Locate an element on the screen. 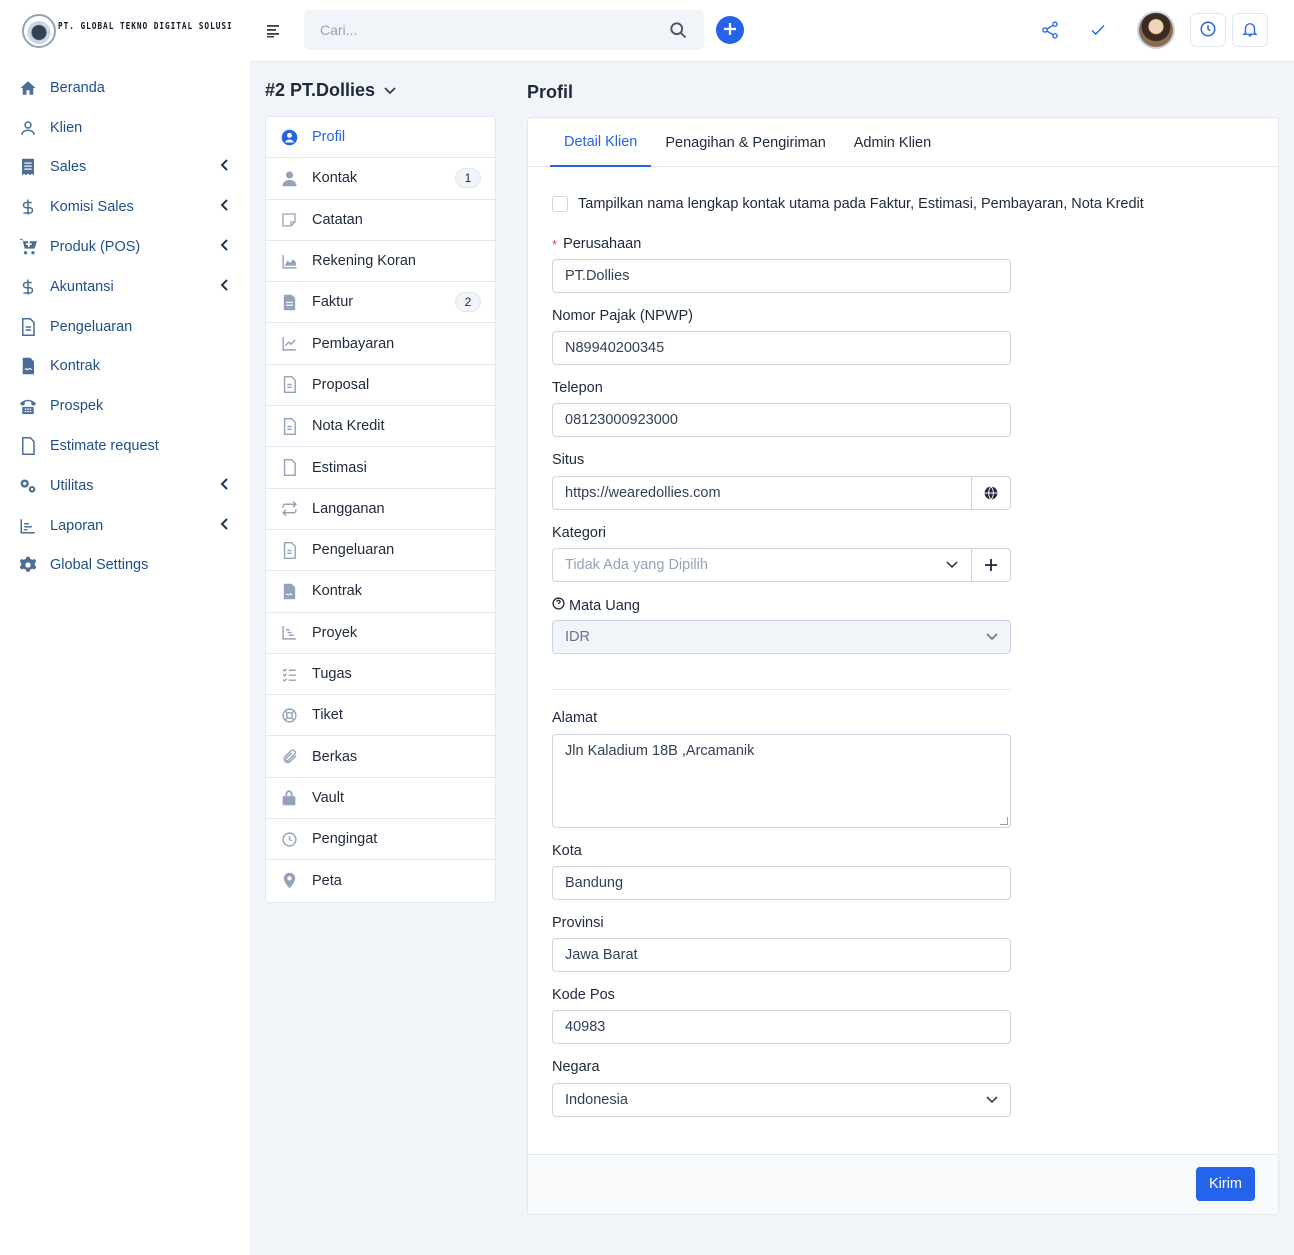  avatar is located at coordinates (1156, 30).